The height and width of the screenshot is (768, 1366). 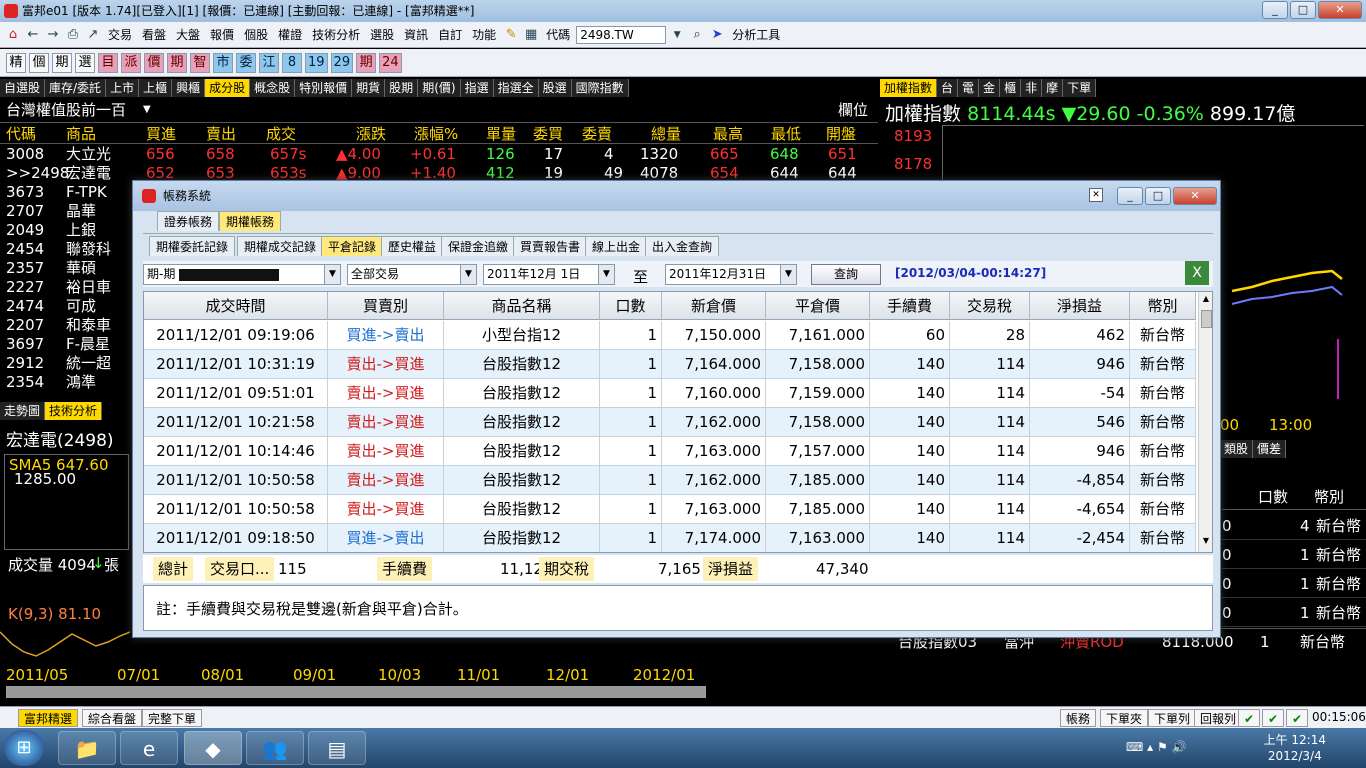 I want to click on subtab-fund-query: 出入金查詢, so click(x=682, y=246).